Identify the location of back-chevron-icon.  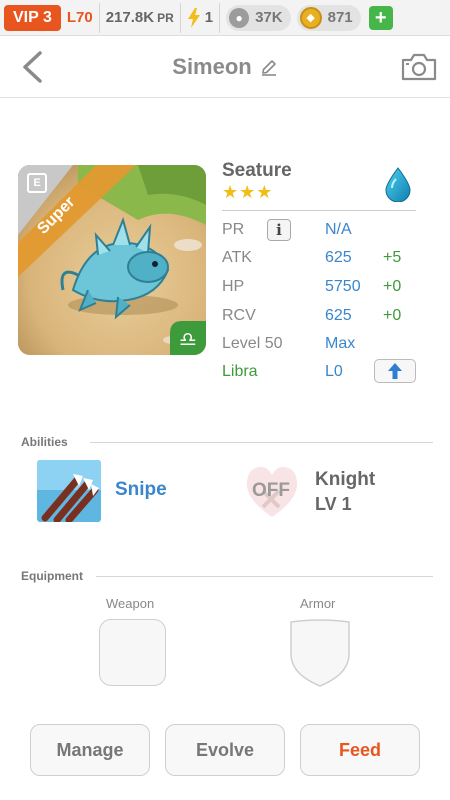
(32, 67).